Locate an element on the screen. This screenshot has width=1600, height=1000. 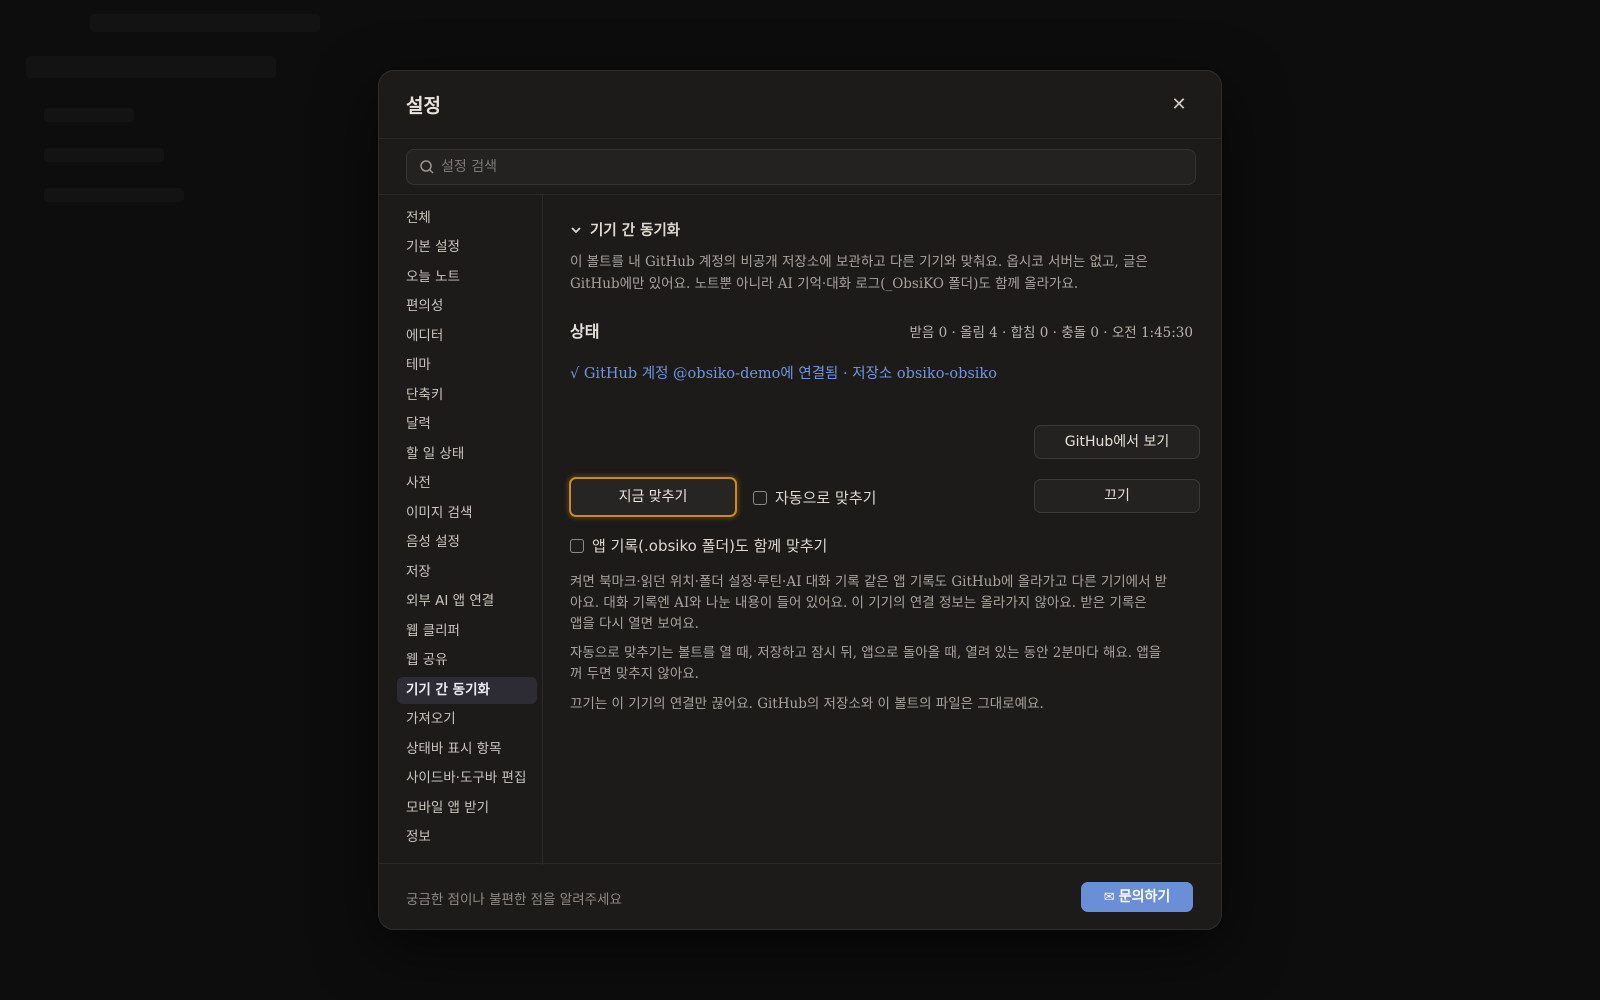
sidebar-item-editor: 에디터 is located at coordinates (467, 336).